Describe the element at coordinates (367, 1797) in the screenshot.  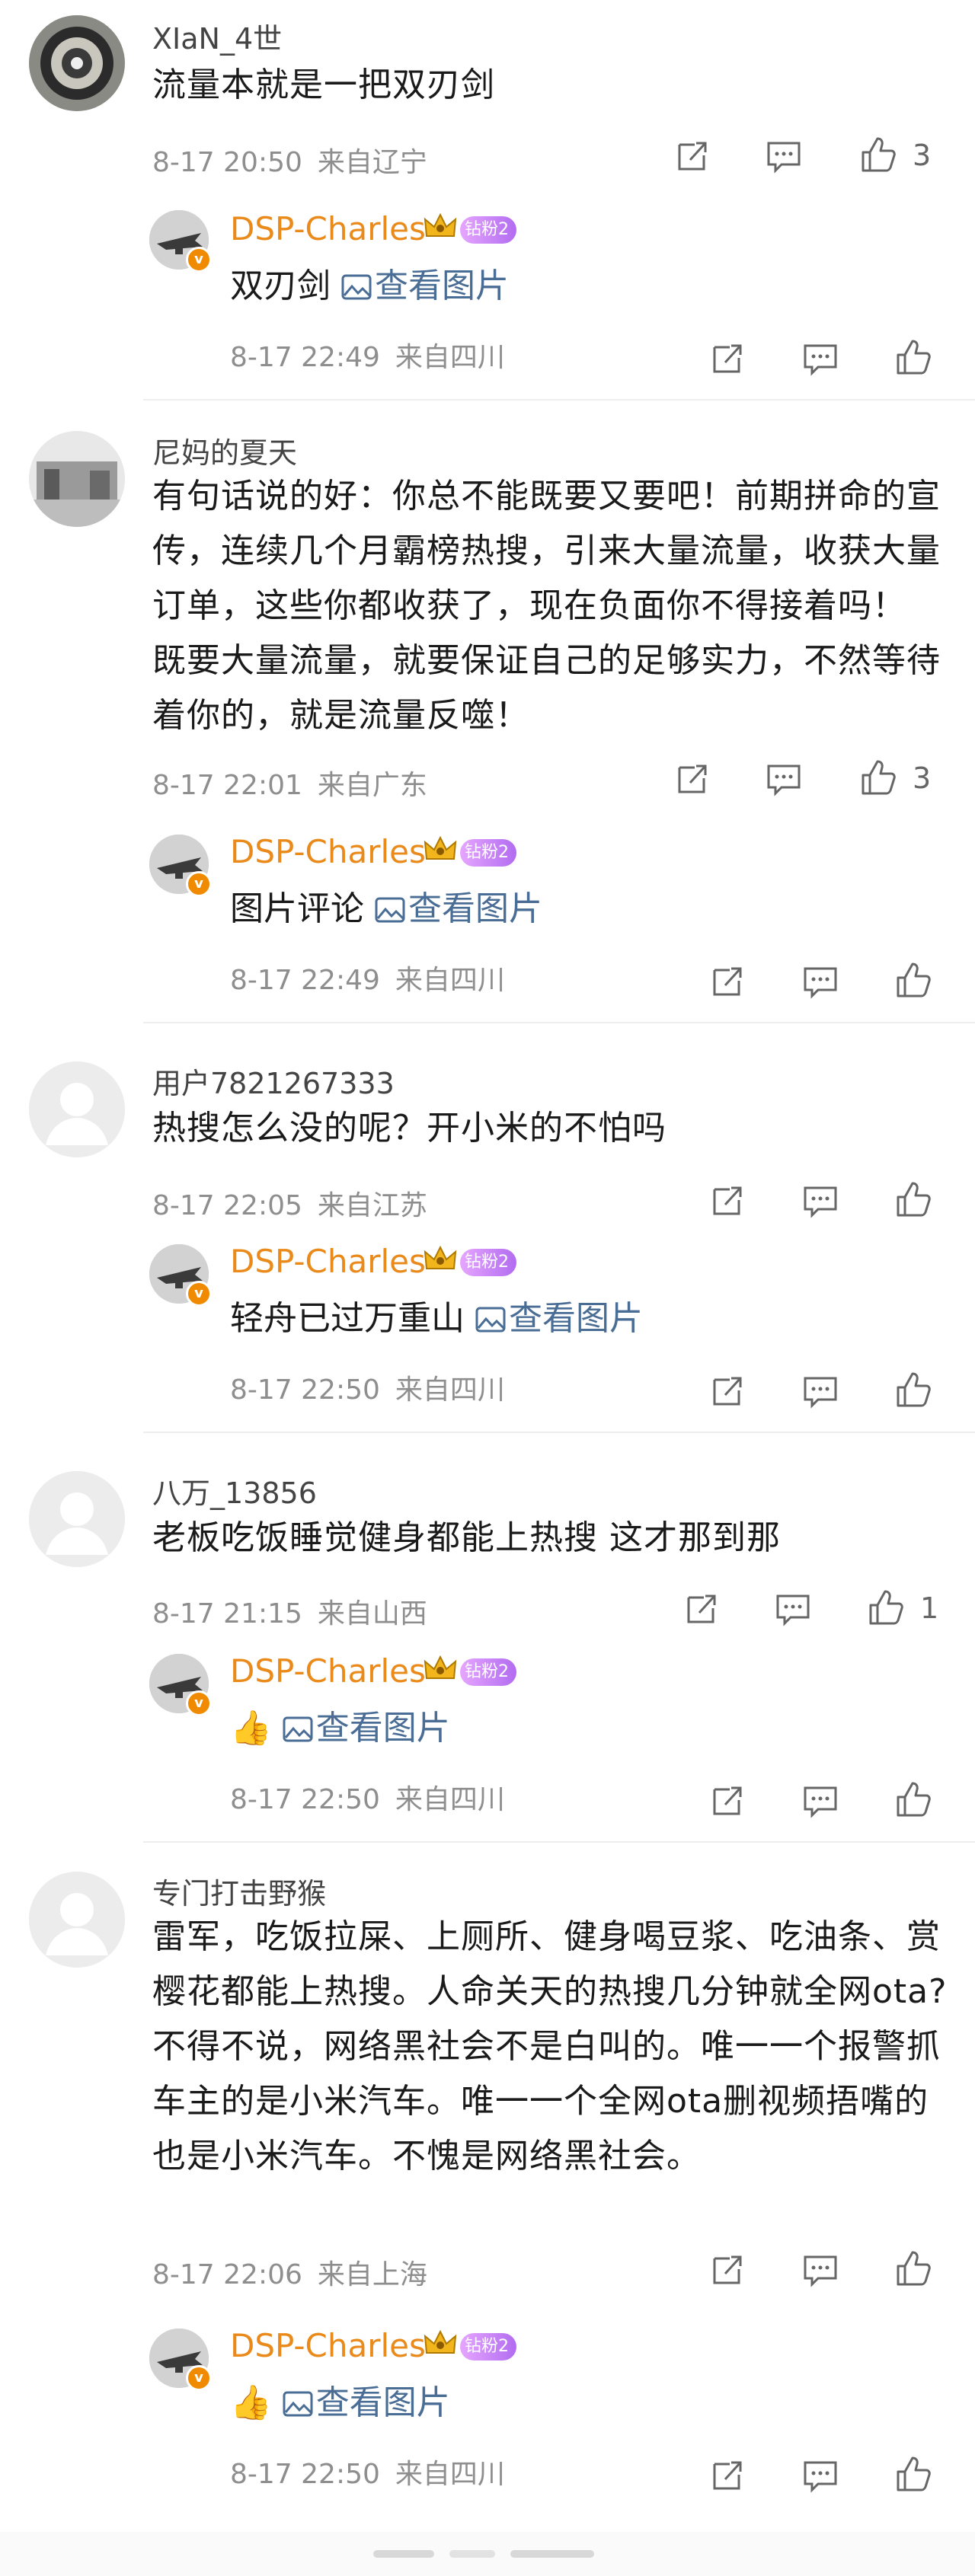
I see `reply-meta: 8-17 22:50 来自四川` at that location.